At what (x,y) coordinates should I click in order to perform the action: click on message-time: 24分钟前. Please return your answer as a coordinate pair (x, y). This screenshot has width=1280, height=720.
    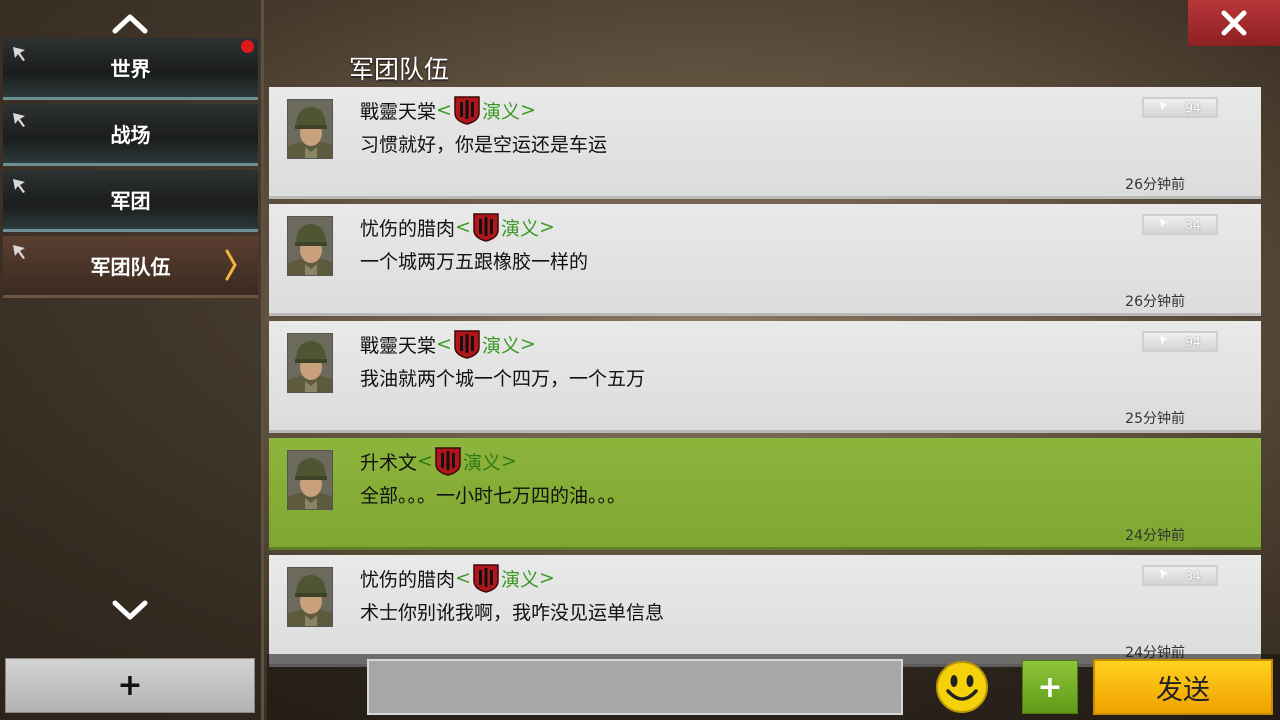
    Looking at the image, I should click on (1155, 536).